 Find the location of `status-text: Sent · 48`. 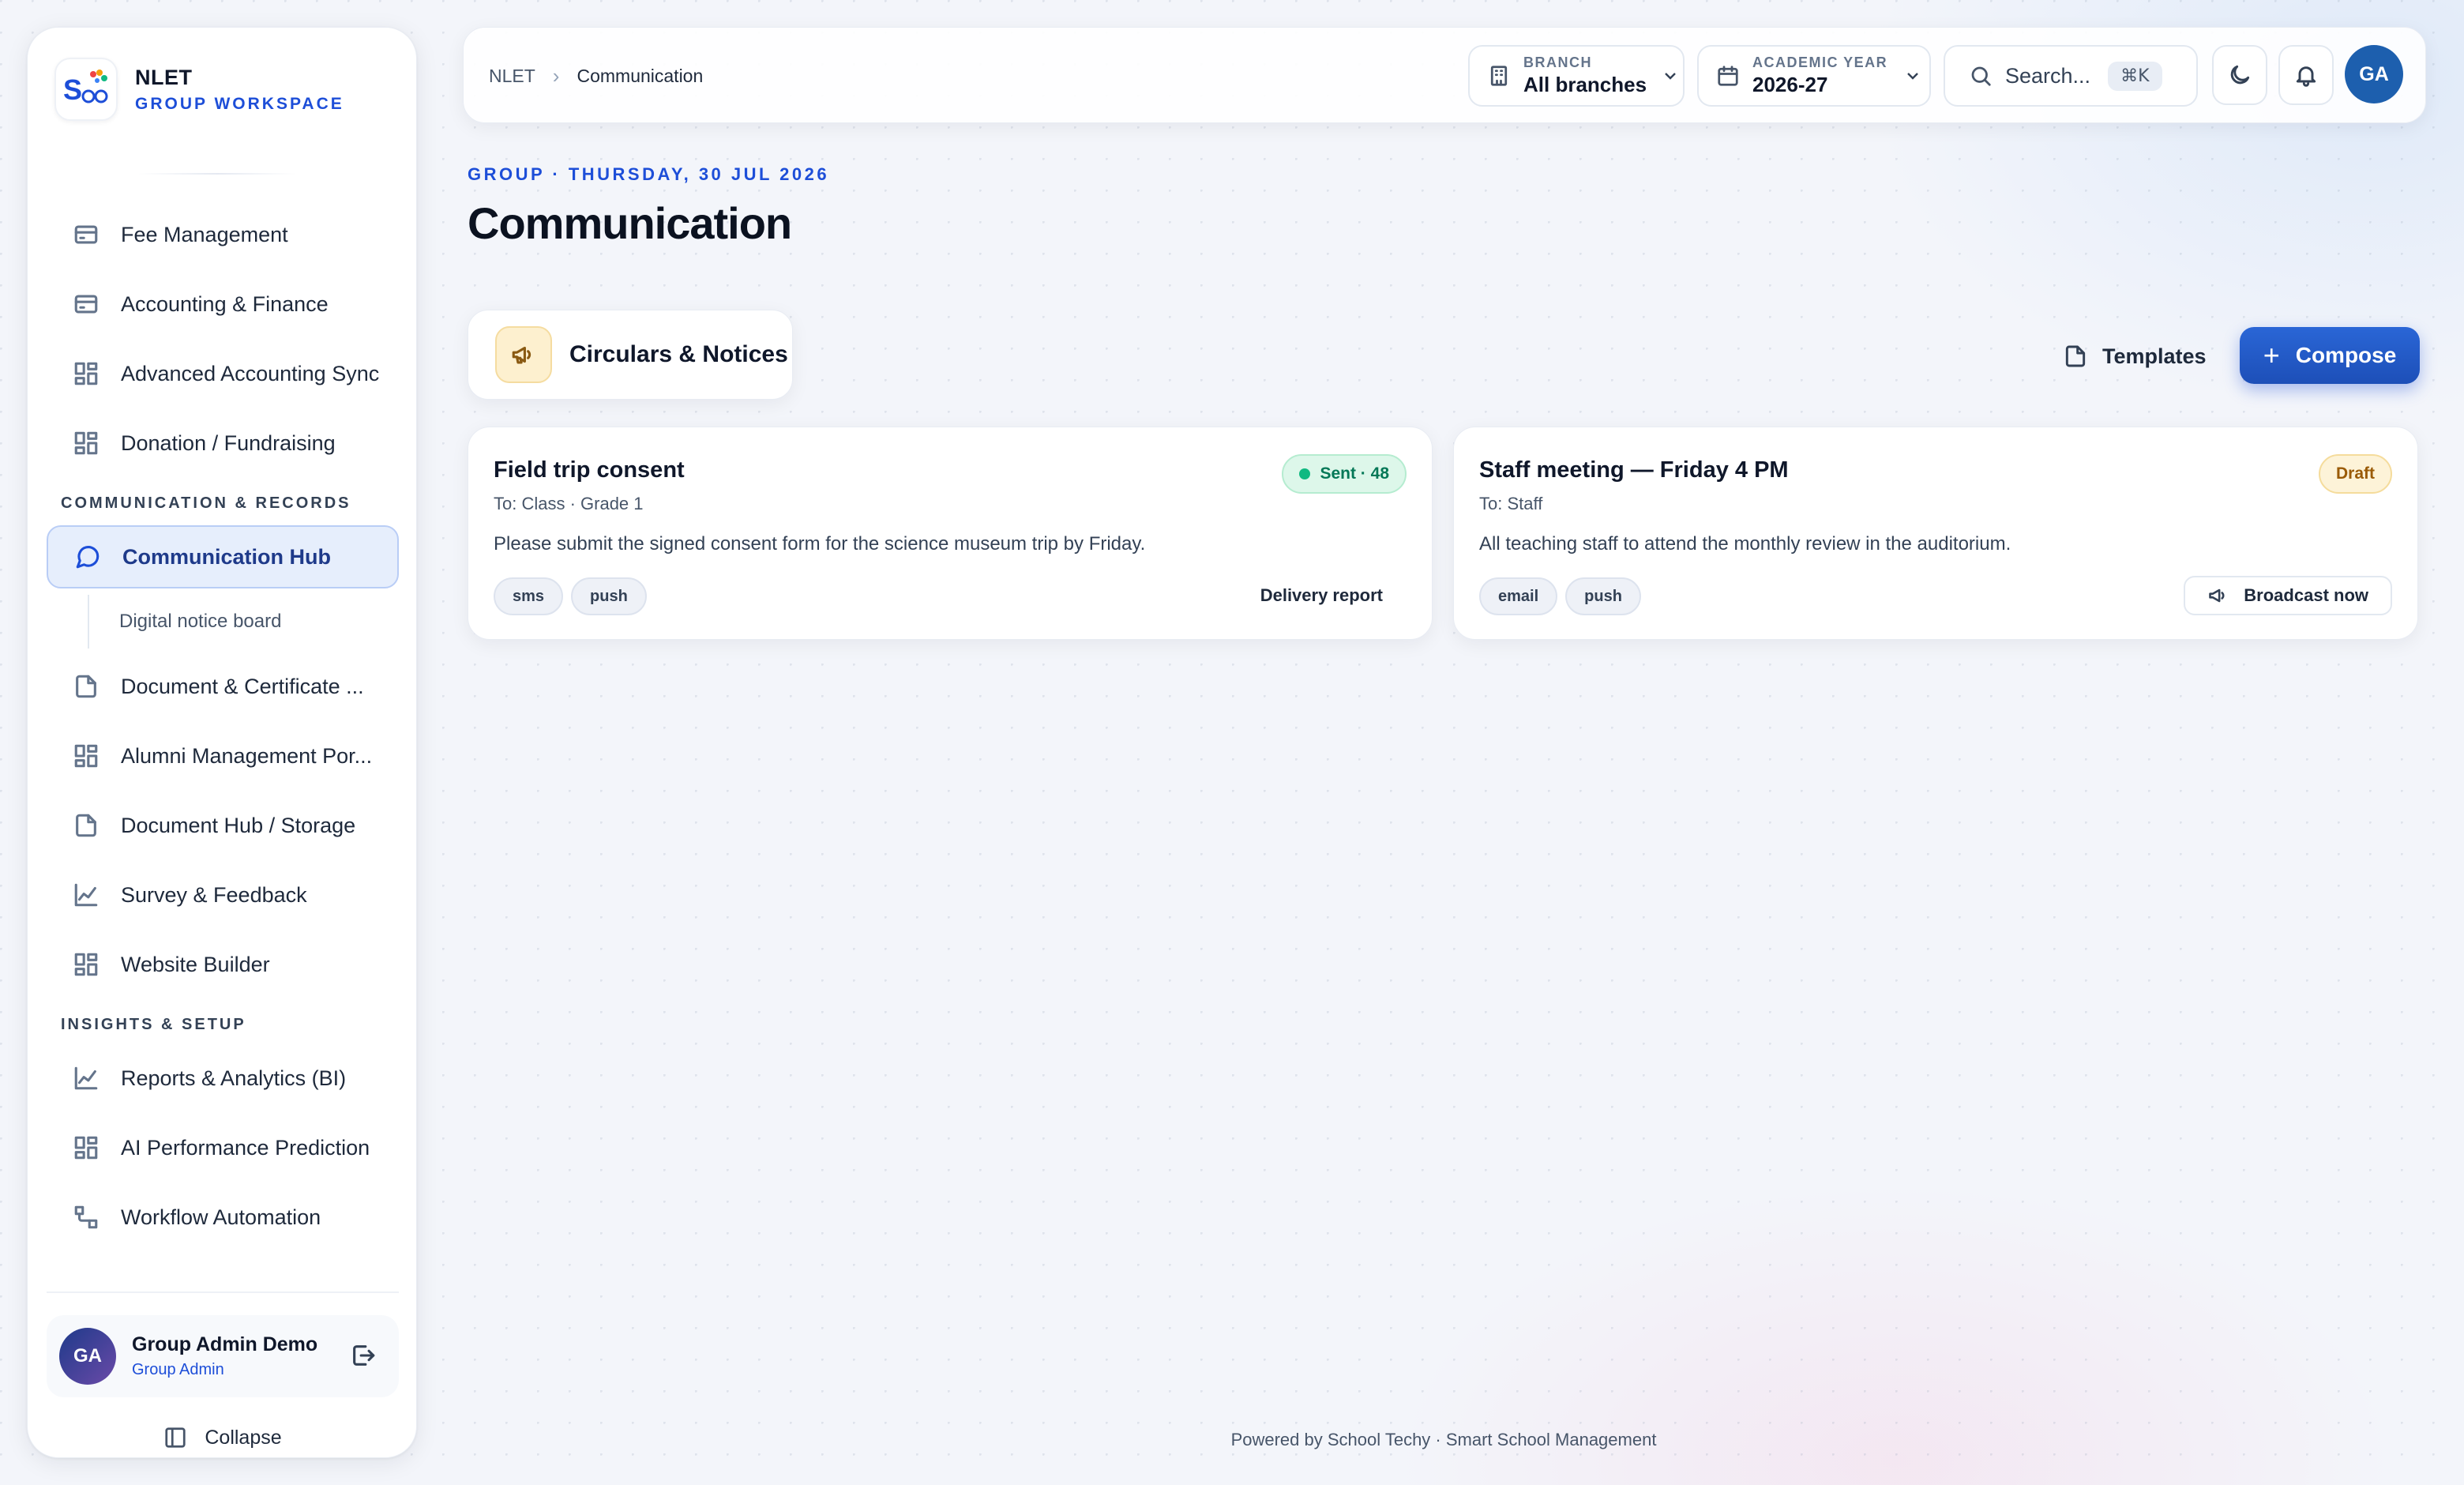

status-text: Sent · 48 is located at coordinates (1354, 473).